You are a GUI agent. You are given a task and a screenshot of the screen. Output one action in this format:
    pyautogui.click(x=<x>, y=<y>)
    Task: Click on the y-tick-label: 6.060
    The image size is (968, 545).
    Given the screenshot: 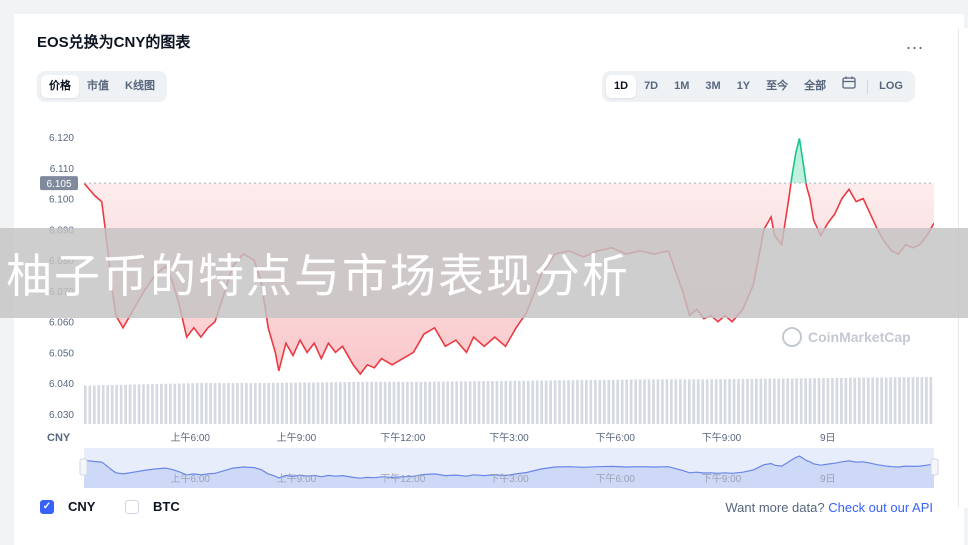 What is the action you would take?
    pyautogui.click(x=61, y=323)
    